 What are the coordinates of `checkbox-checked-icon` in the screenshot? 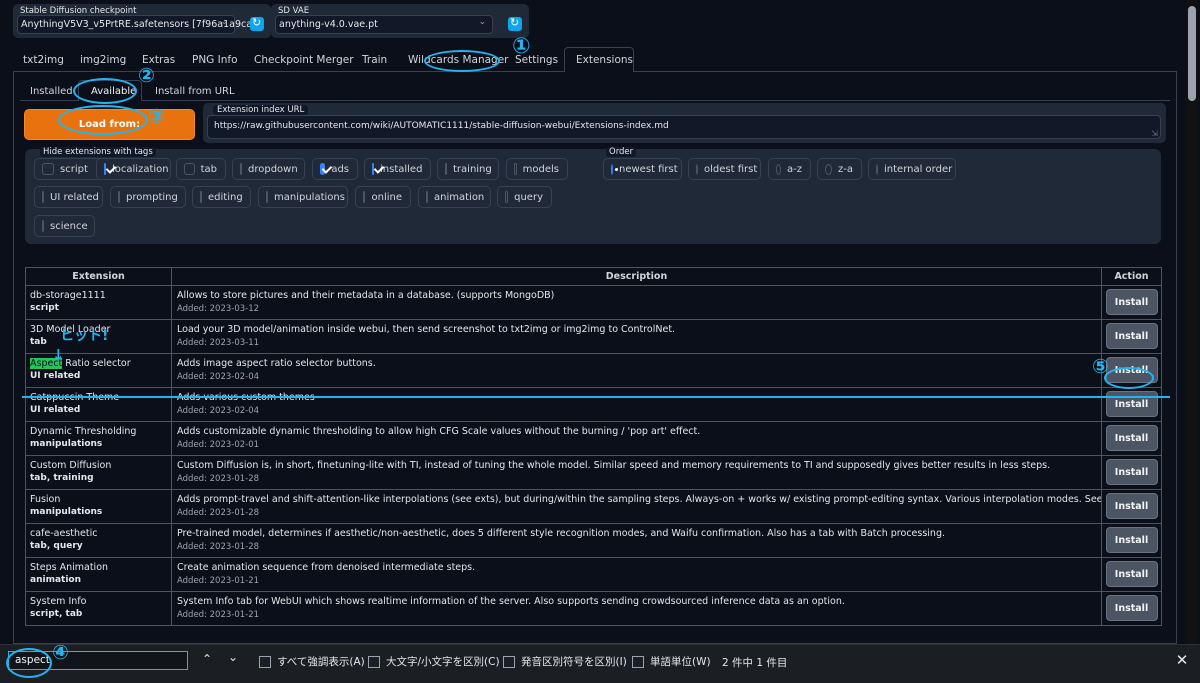 It's located at (105, 169).